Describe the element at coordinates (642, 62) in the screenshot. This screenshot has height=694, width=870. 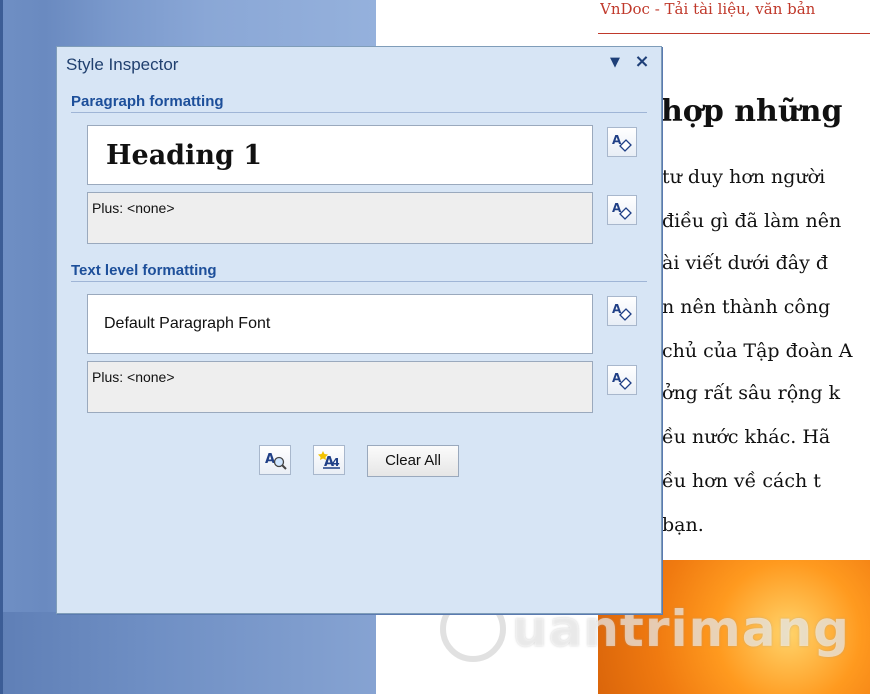
I see `close-icon: ×` at that location.